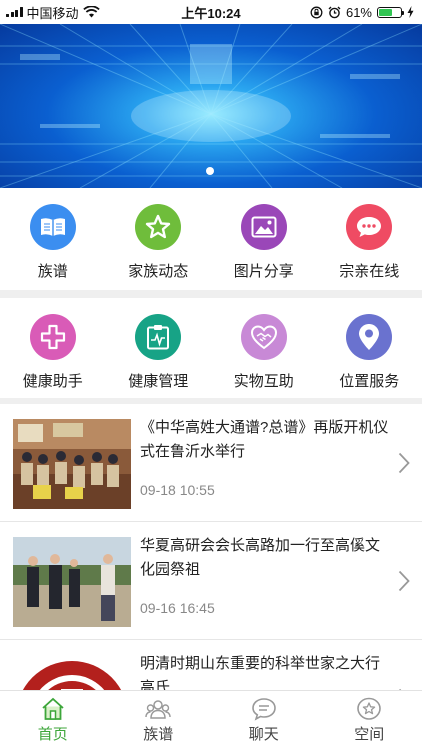 The width and height of the screenshot is (422, 750). What do you see at coordinates (263, 271) in the screenshot?
I see `grid-label: 图片分享` at bounding box center [263, 271].